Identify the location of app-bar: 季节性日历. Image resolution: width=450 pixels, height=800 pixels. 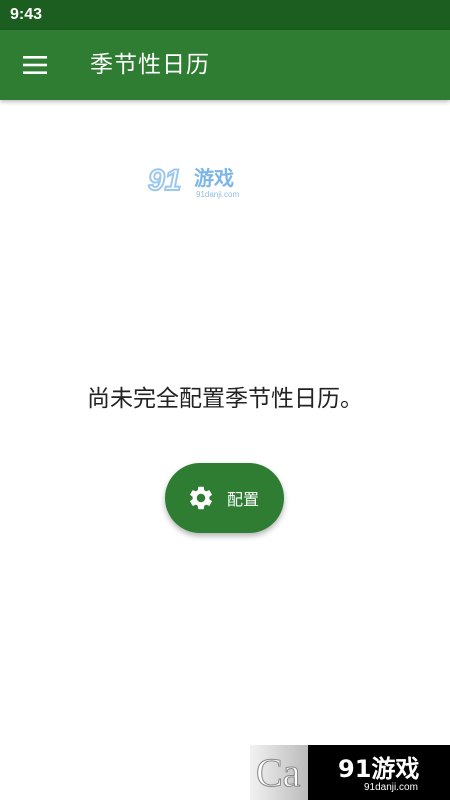
(225, 65).